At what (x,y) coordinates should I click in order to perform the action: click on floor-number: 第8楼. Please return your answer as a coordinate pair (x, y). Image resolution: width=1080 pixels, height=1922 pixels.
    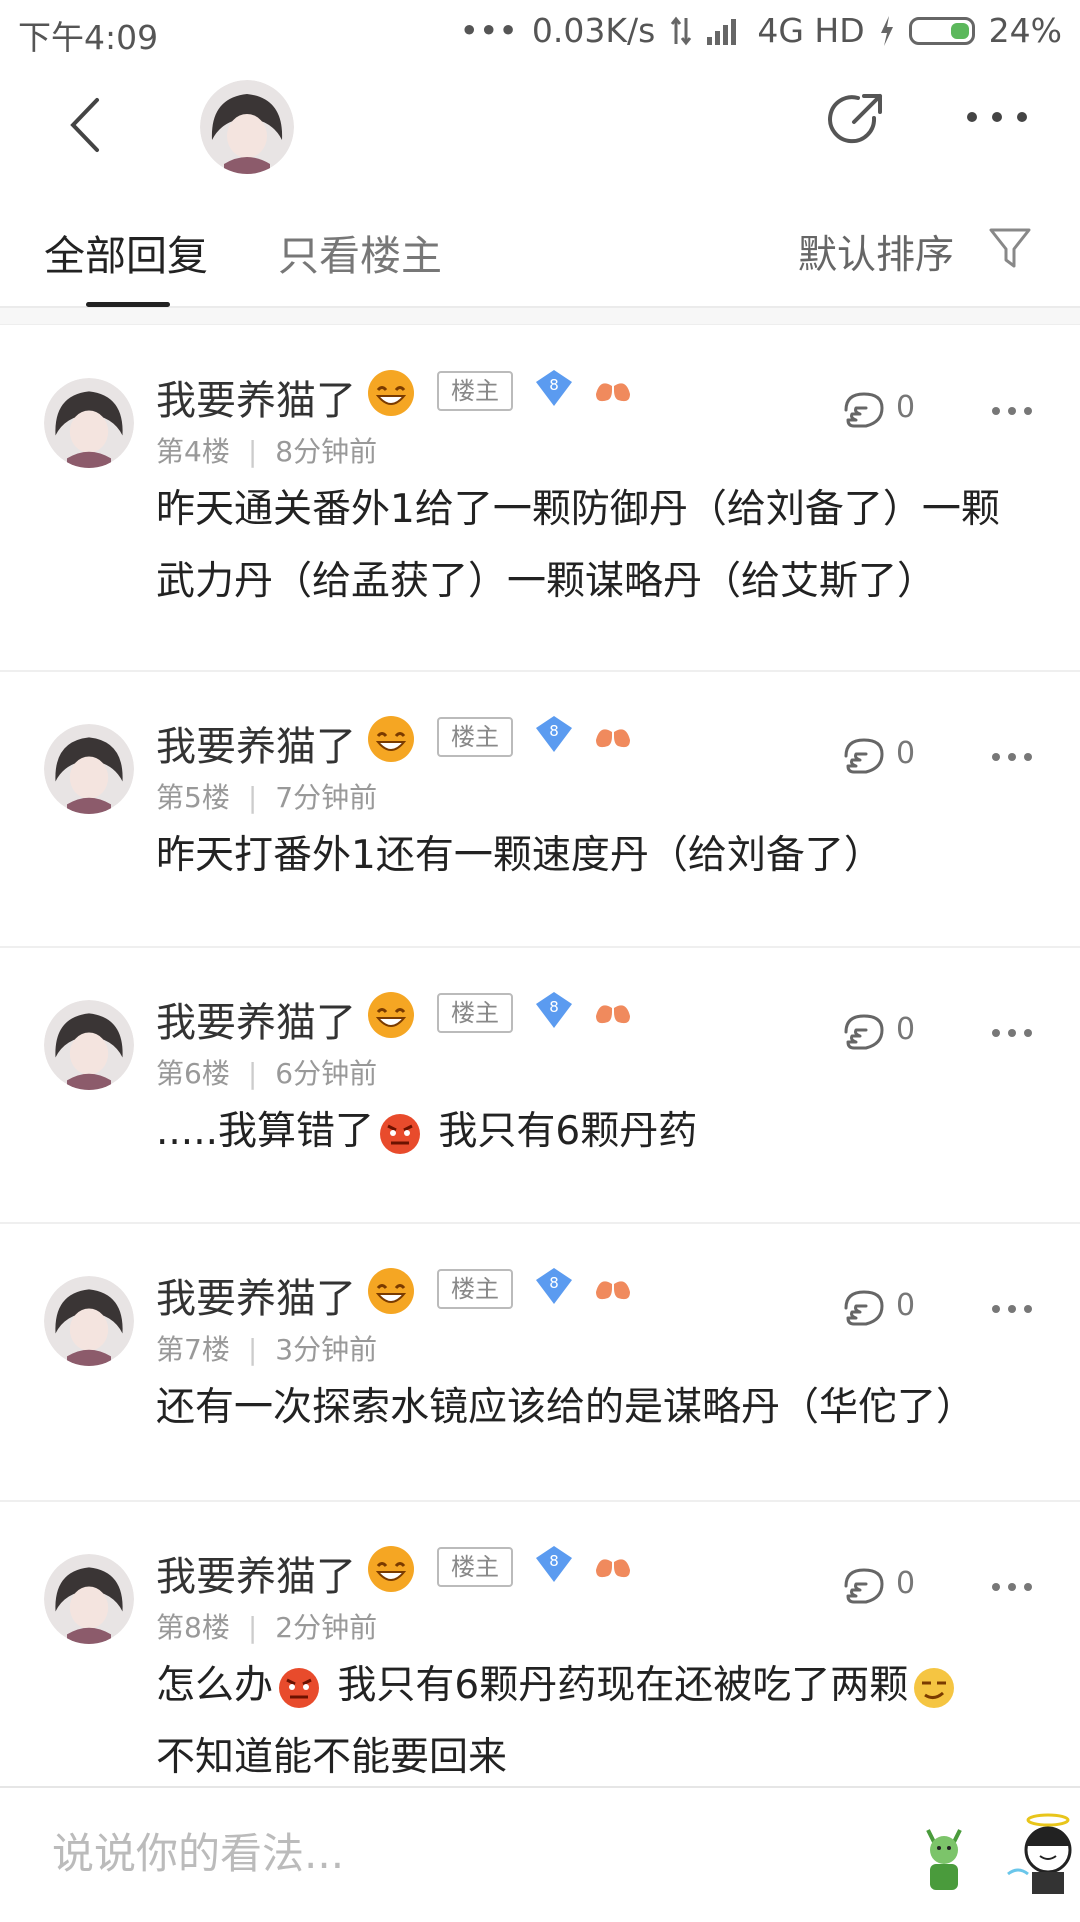
    Looking at the image, I should click on (193, 1627).